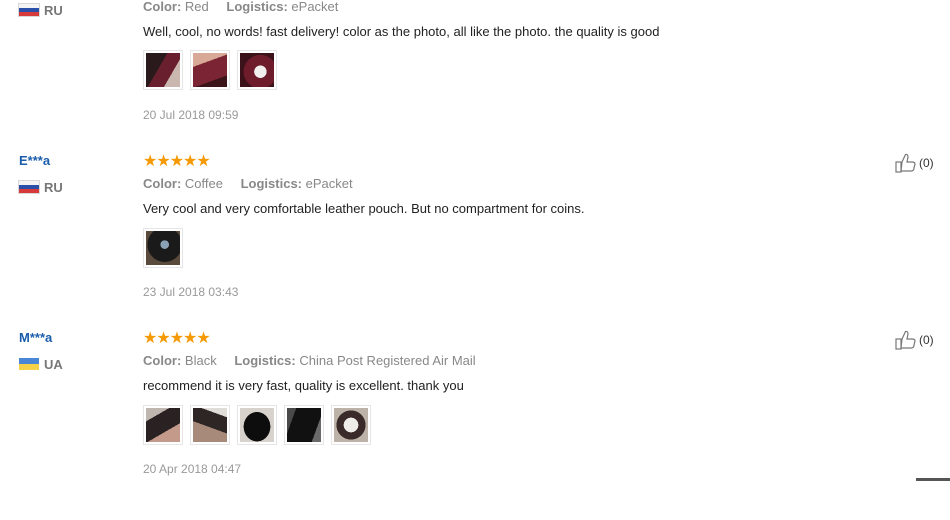 This screenshot has height=520, width=950. Describe the element at coordinates (192, 469) in the screenshot. I see `review-date: 20 Apr 2018 04:47` at that location.